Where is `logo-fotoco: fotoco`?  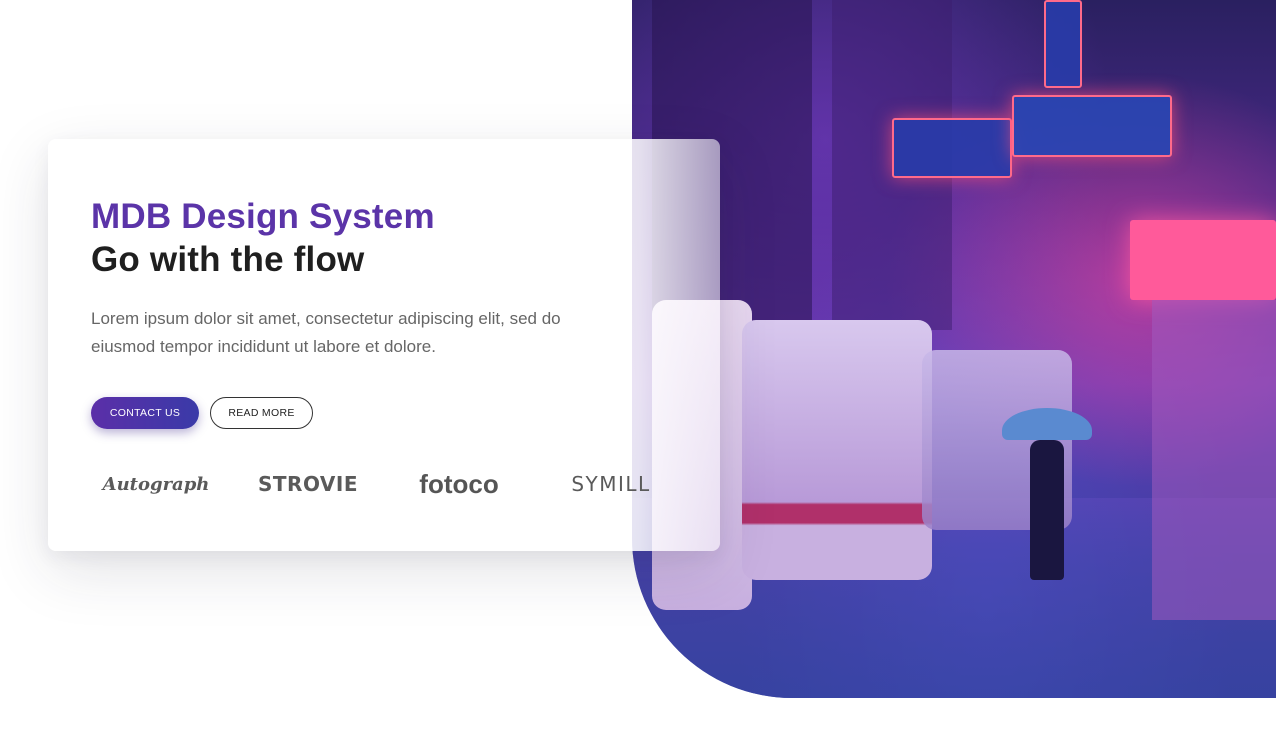 logo-fotoco: fotoco is located at coordinates (459, 483).